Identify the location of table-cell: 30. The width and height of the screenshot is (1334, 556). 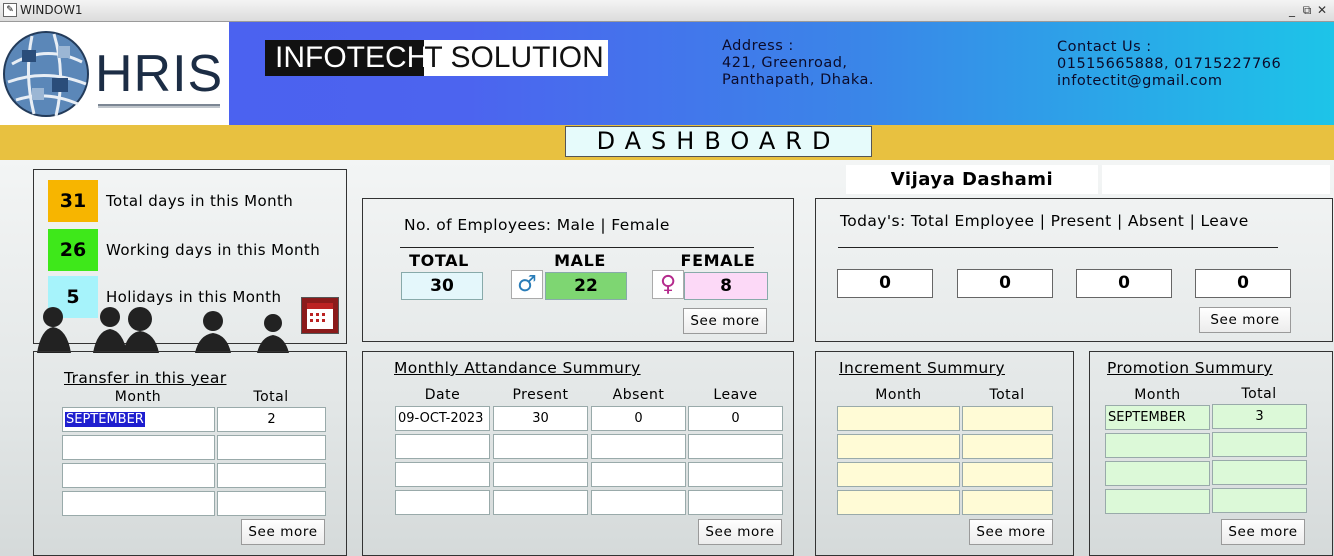
(540, 418).